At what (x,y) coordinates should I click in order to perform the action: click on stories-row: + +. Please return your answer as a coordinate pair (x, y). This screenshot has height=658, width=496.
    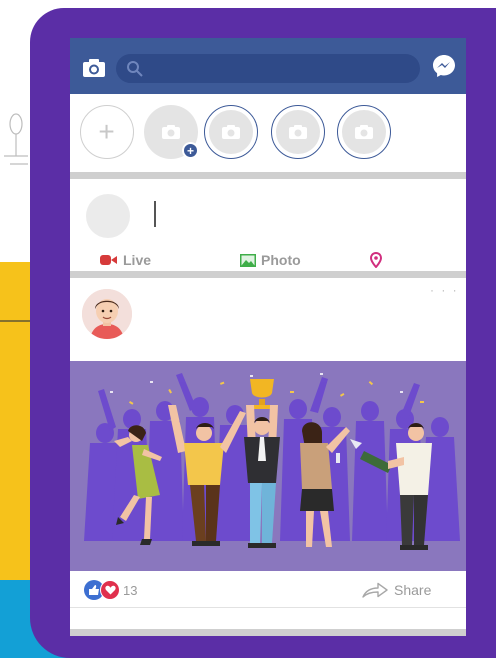
    Looking at the image, I should click on (268, 133).